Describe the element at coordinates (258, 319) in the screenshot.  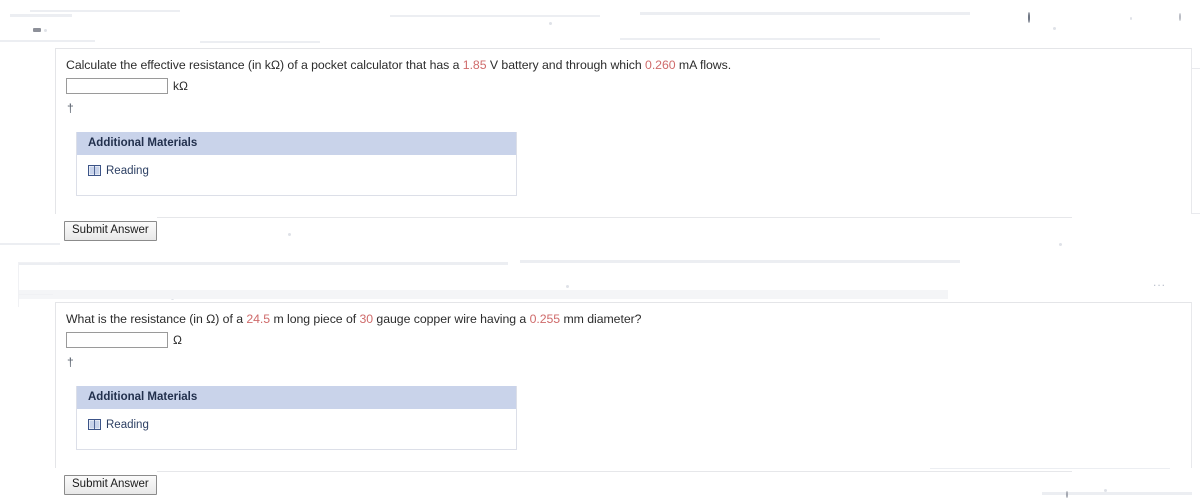
I see `prompt-value: 24.5` at that location.